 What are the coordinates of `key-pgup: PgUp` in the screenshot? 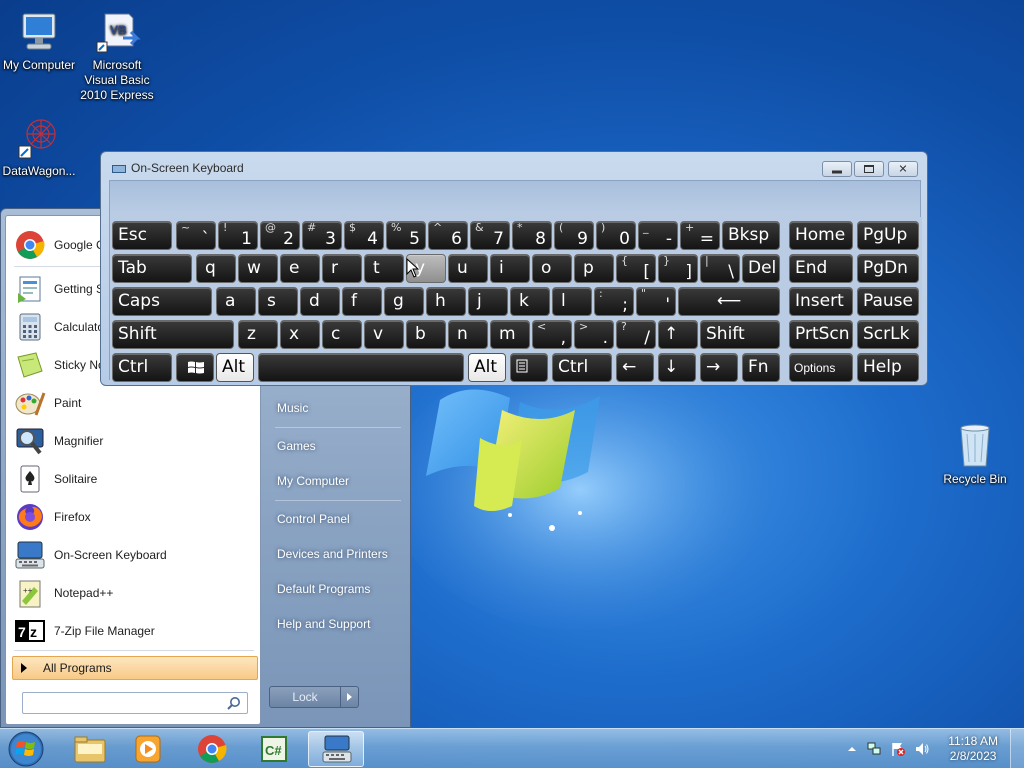 It's located at (888, 235).